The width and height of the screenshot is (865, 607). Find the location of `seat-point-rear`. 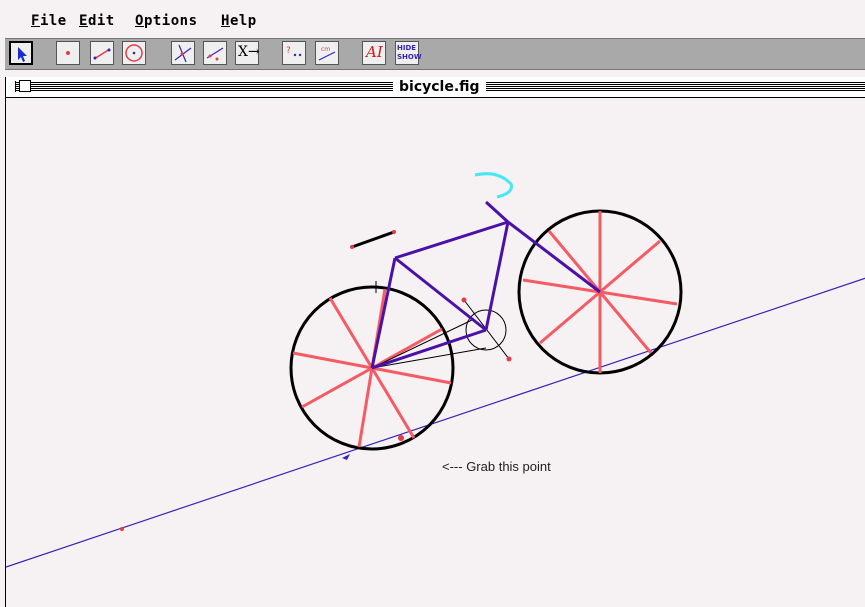

seat-point-rear is located at coordinates (352, 247).